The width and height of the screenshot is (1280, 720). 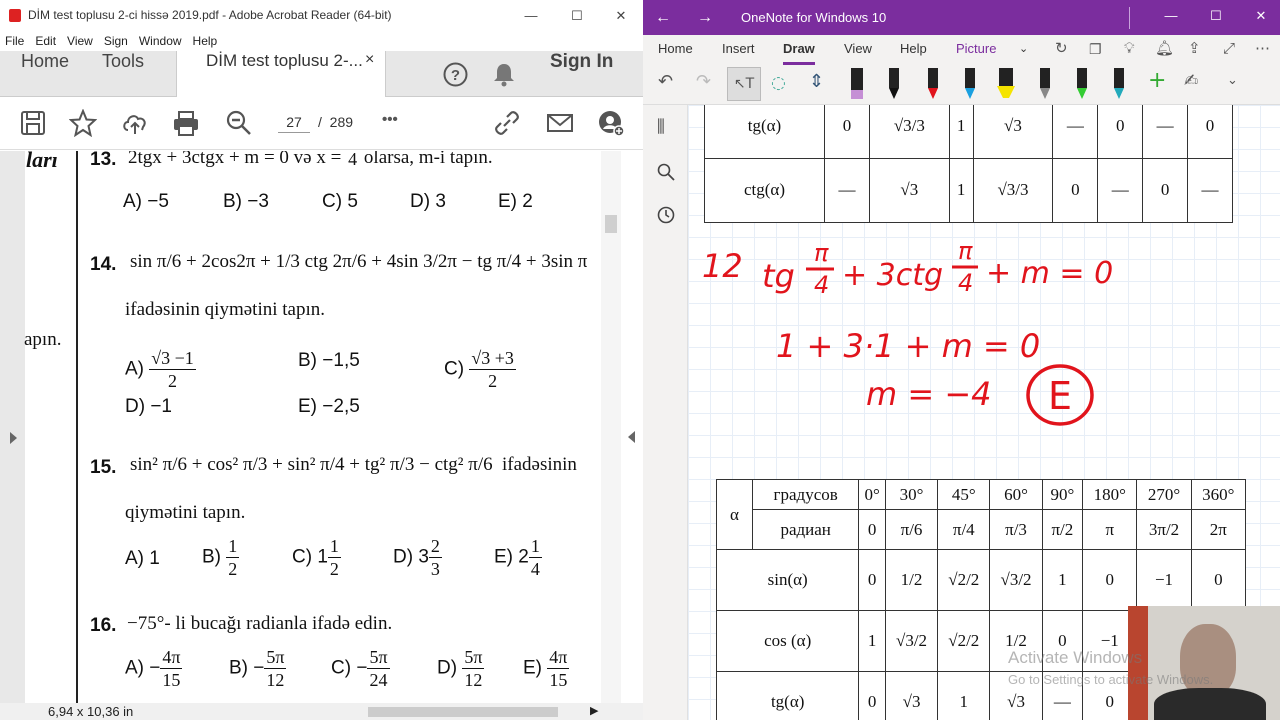 I want to click on back-arrow-icon: ←, so click(x=663, y=17).